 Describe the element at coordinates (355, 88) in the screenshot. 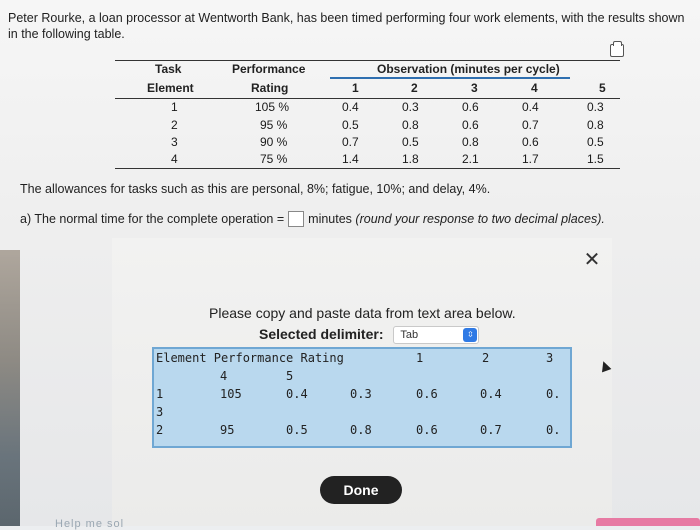

I see `header-obs-1: 1` at that location.